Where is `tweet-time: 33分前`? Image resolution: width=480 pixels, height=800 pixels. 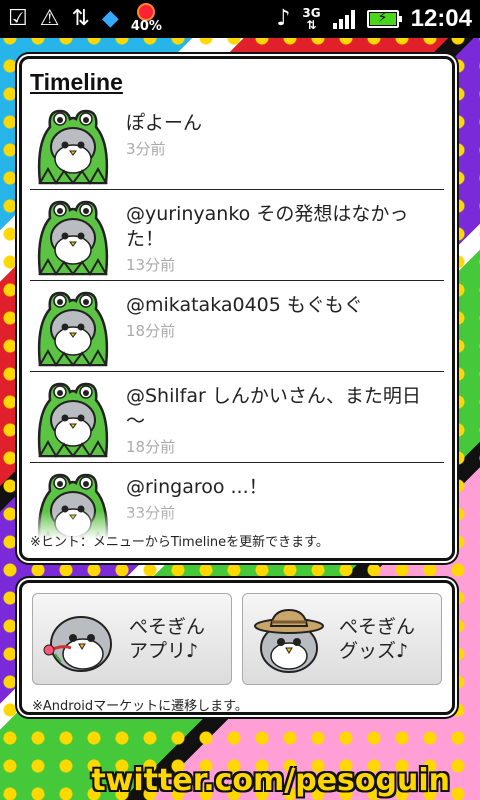 tweet-time: 33分前 is located at coordinates (151, 513).